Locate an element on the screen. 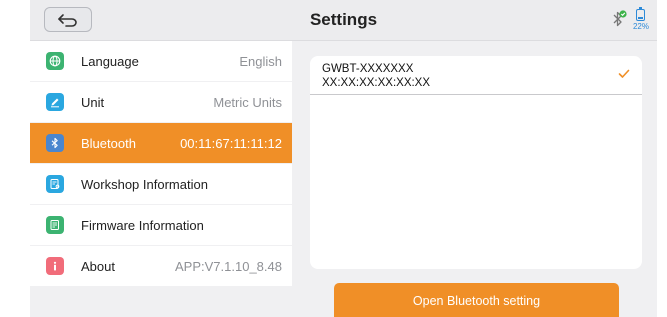 The image size is (667, 317). info-icon is located at coordinates (55, 266).